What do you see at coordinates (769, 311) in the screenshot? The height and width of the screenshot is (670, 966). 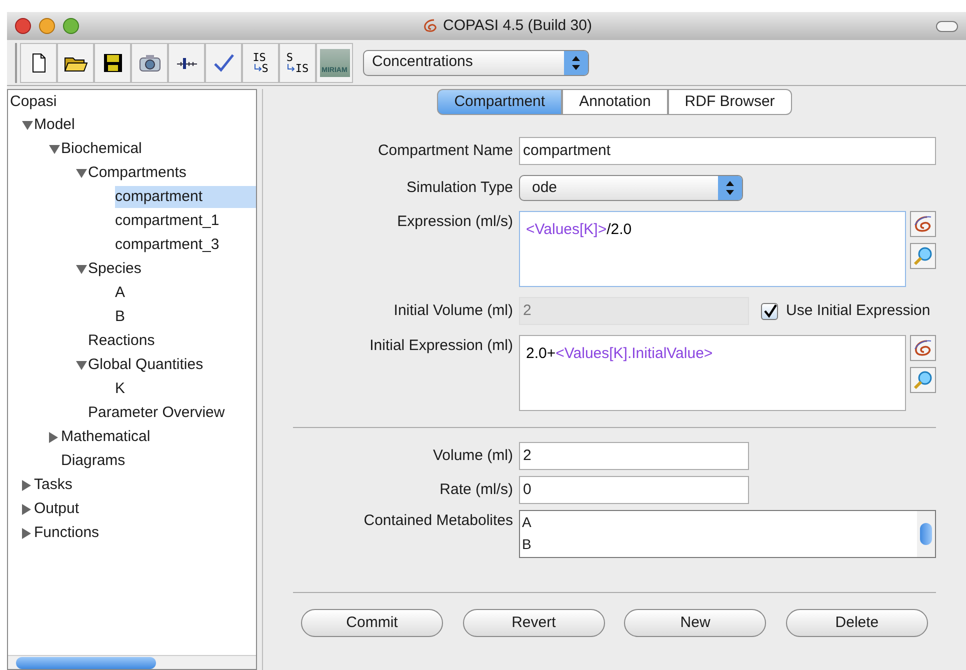 I see `checkbox` at bounding box center [769, 311].